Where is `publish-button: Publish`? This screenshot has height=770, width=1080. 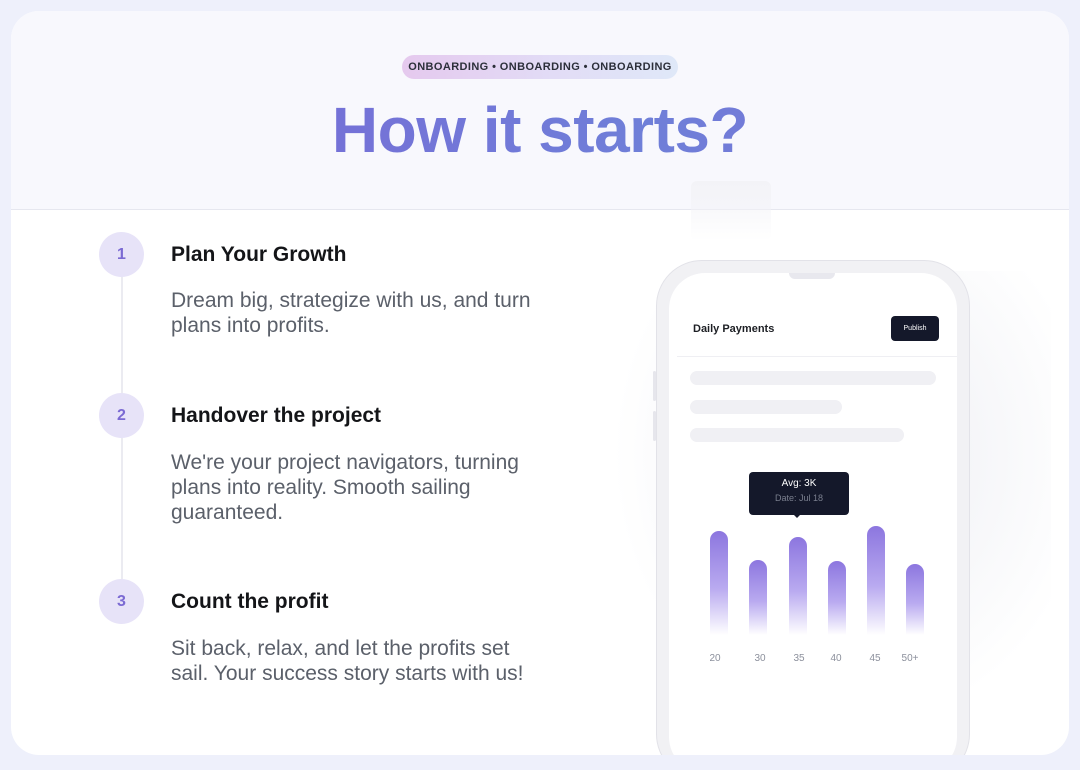
publish-button: Publish is located at coordinates (915, 328).